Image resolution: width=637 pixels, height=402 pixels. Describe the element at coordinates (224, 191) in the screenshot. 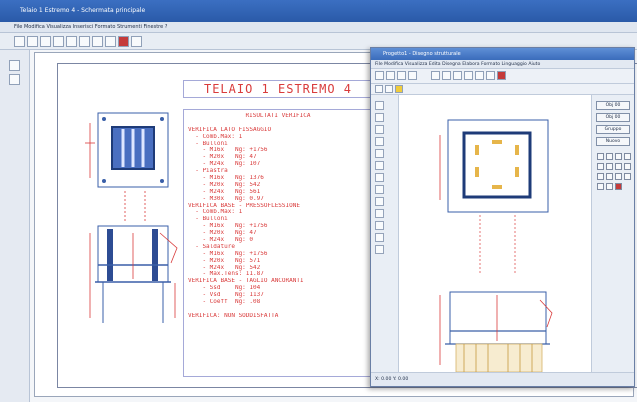

I see `report-line: - M24x Ng: 561` at that location.